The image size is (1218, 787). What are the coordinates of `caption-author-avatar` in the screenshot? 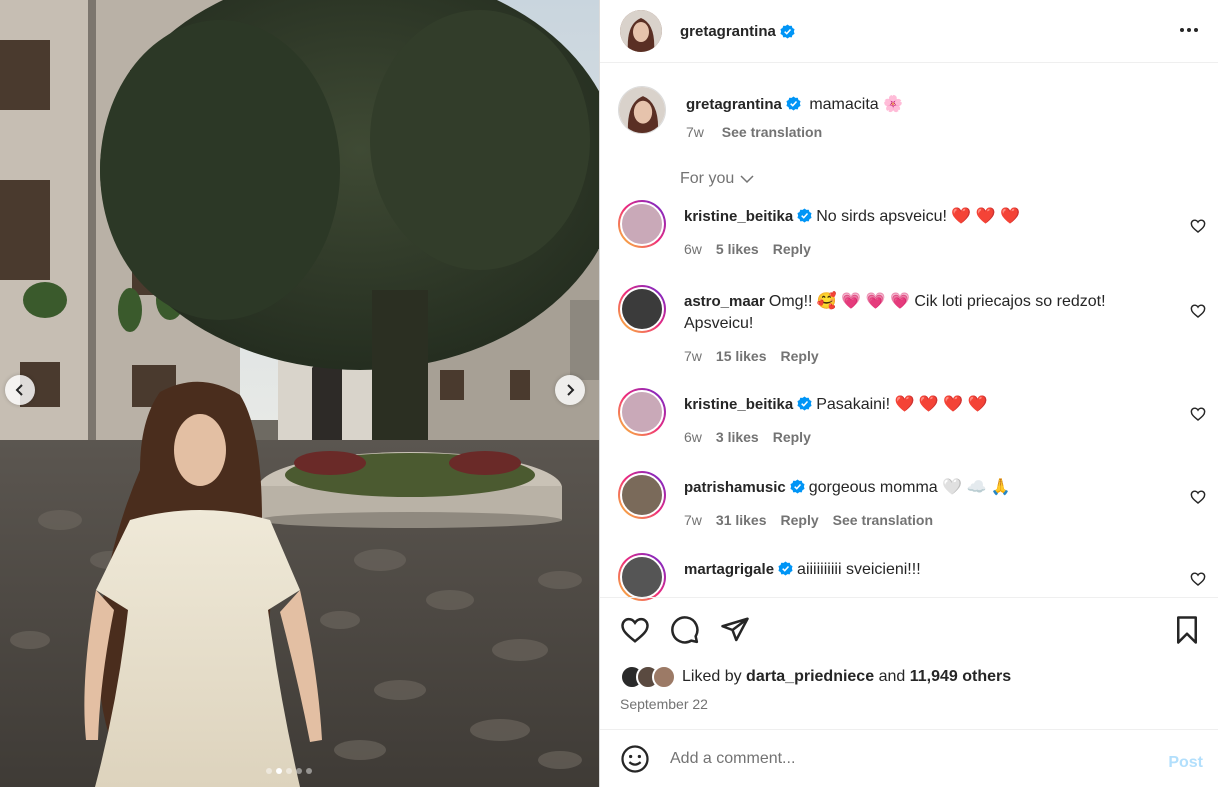 It's located at (642, 110).